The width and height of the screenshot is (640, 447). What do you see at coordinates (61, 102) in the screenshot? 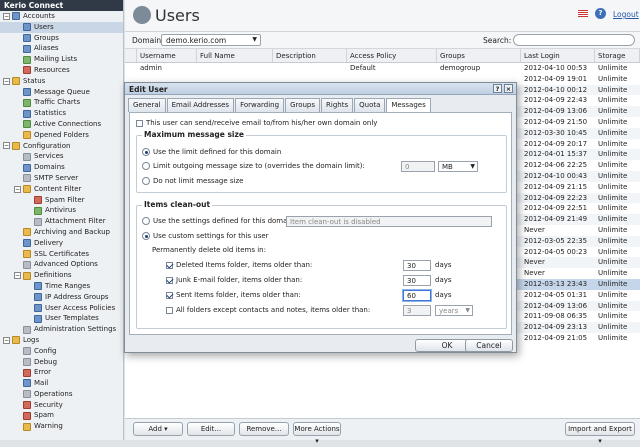
I see `sidebar-item-traffic-charts: Traffic Charts` at bounding box center [61, 102].